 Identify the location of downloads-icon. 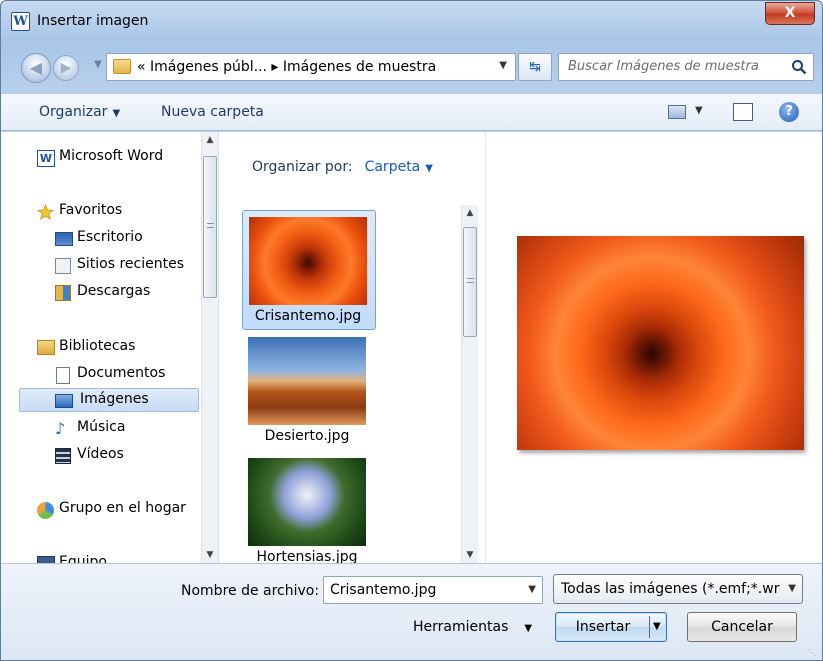
(63, 293).